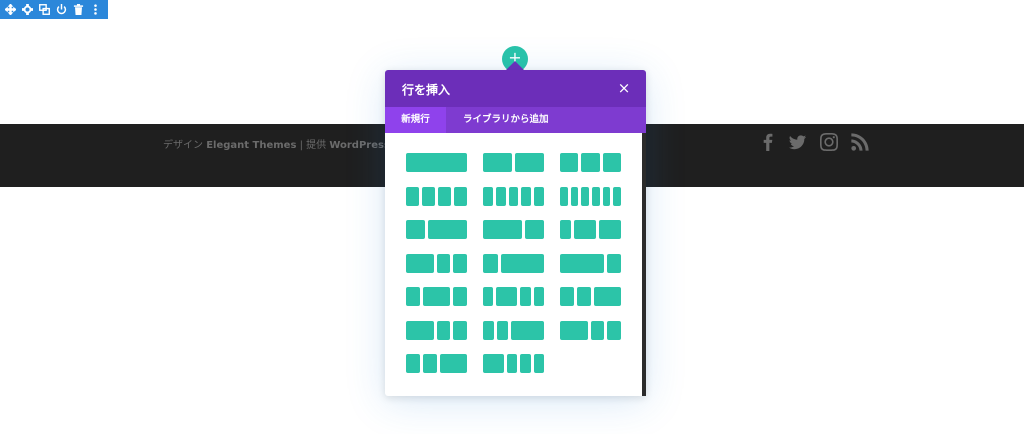 Image resolution: width=1024 pixels, height=434 pixels. Describe the element at coordinates (78, 9) in the screenshot. I see `trash-icon` at that location.